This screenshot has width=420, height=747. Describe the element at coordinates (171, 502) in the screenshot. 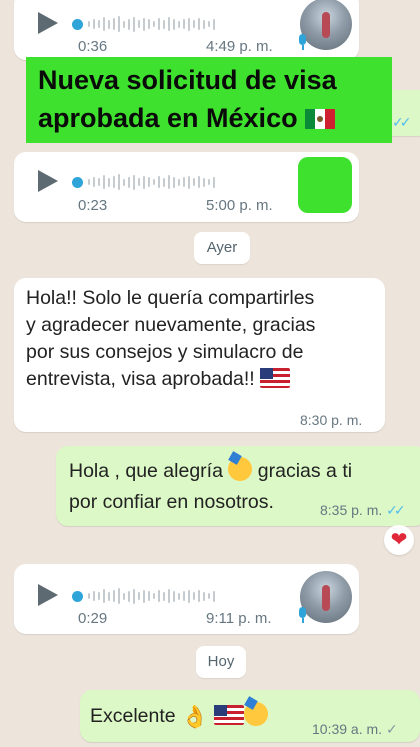

I see `message-text-line-2: por confiar en nosotros.` at that location.